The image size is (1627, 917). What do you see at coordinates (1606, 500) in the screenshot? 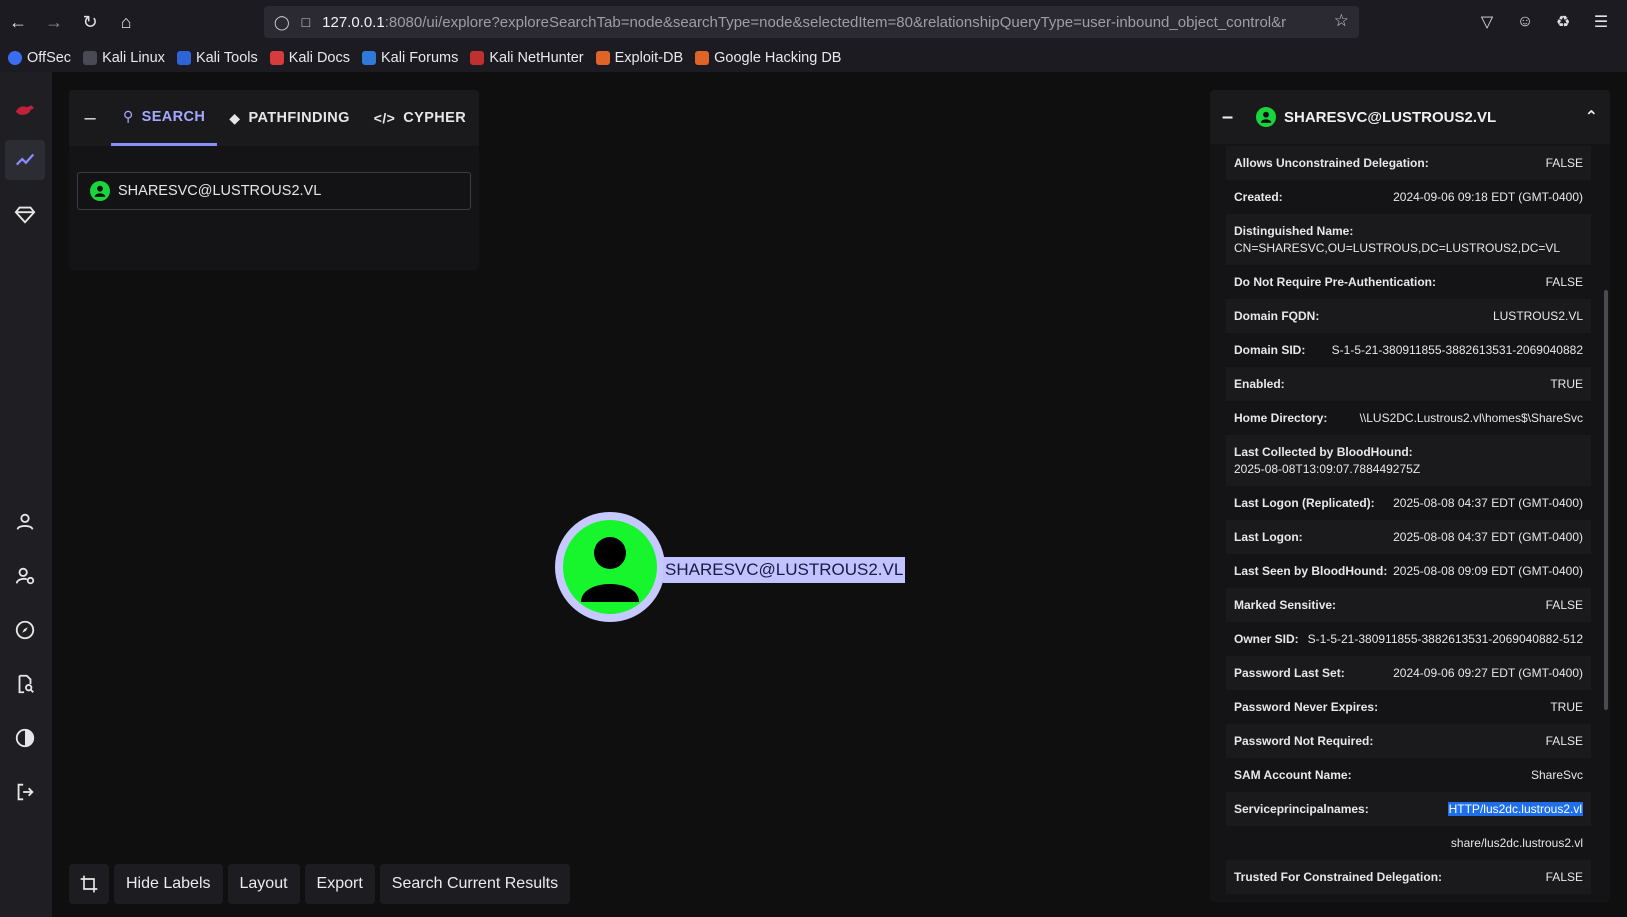
I see `detail-scrollbar` at bounding box center [1606, 500].